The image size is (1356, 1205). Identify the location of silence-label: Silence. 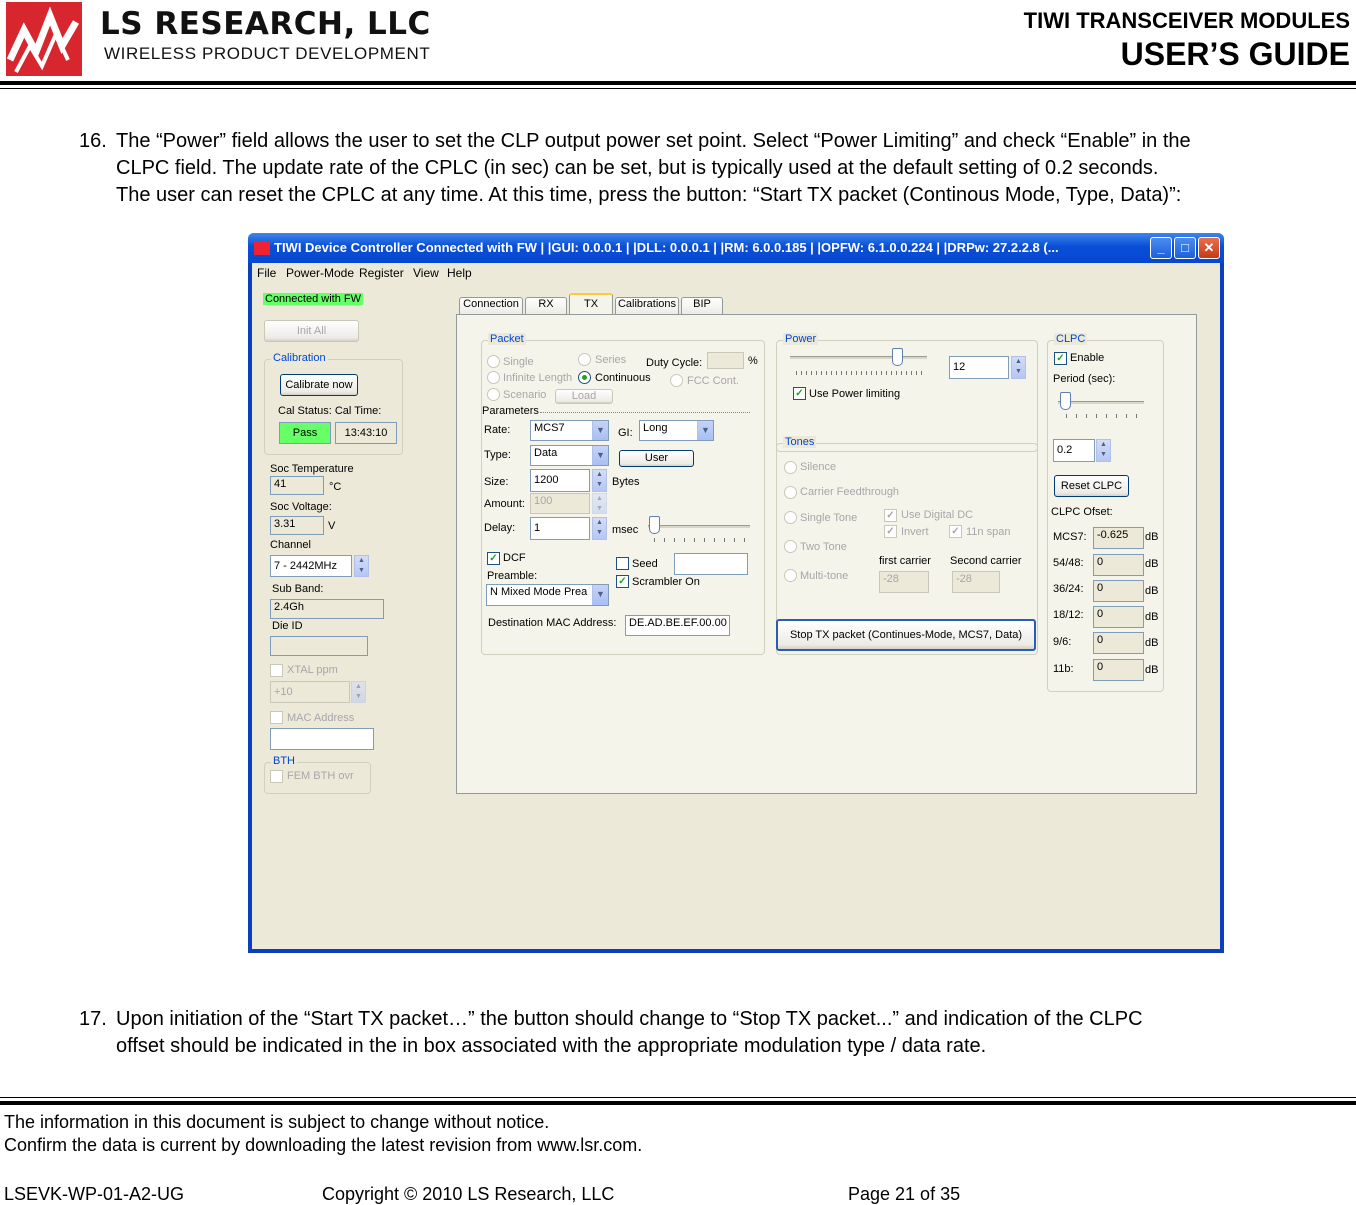
(818, 467).